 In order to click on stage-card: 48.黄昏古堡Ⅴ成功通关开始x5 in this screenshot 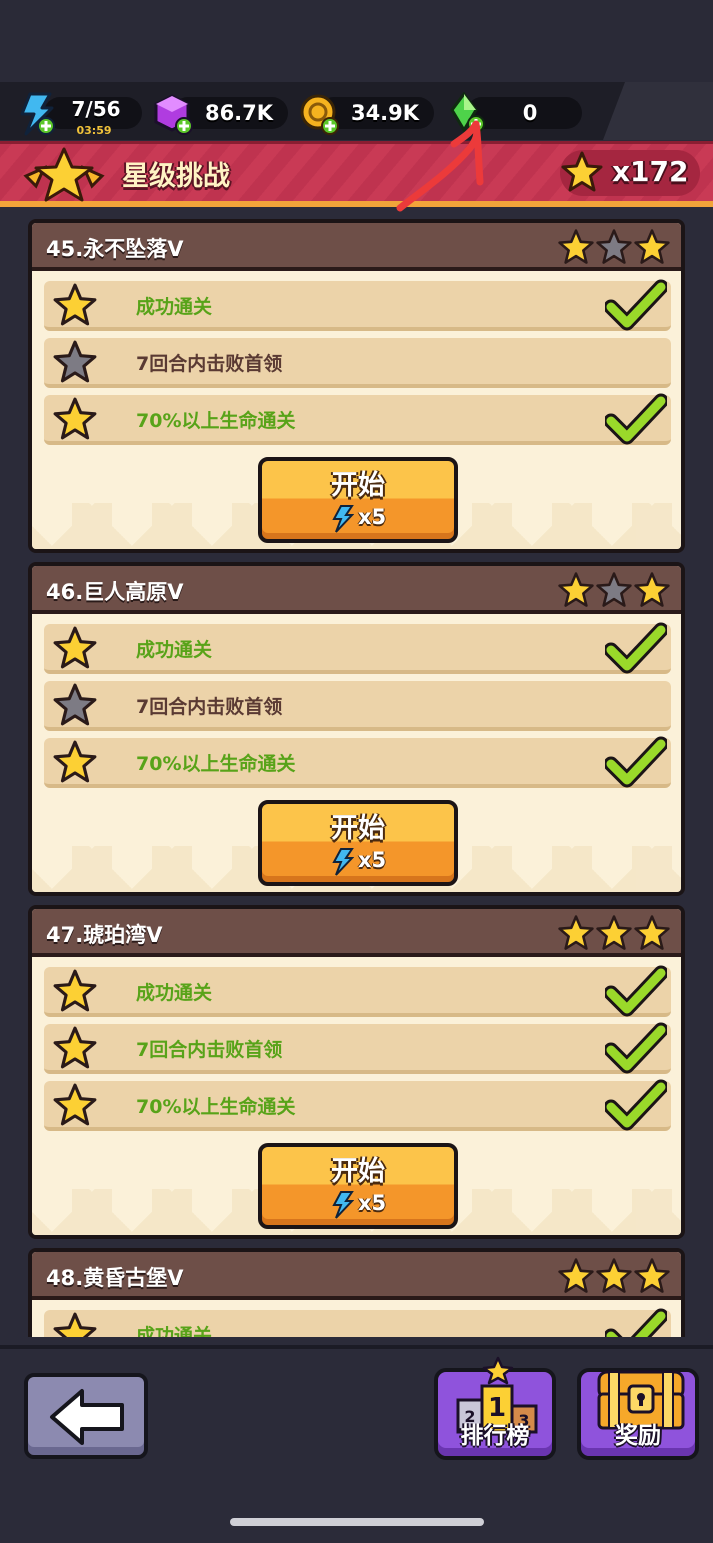, I will do `click(356, 1292)`.